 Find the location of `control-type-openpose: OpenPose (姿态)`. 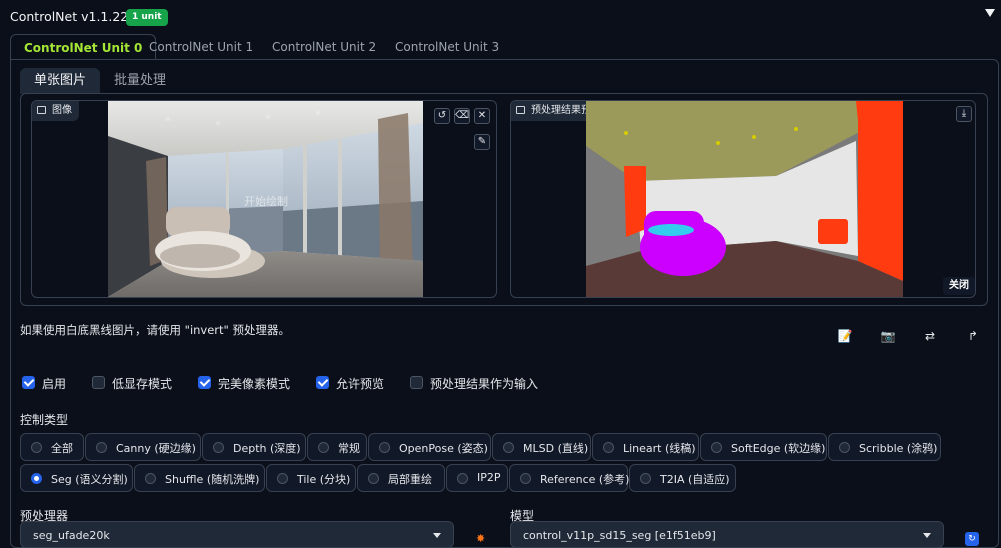

control-type-openpose: OpenPose (姿态) is located at coordinates (429, 447).